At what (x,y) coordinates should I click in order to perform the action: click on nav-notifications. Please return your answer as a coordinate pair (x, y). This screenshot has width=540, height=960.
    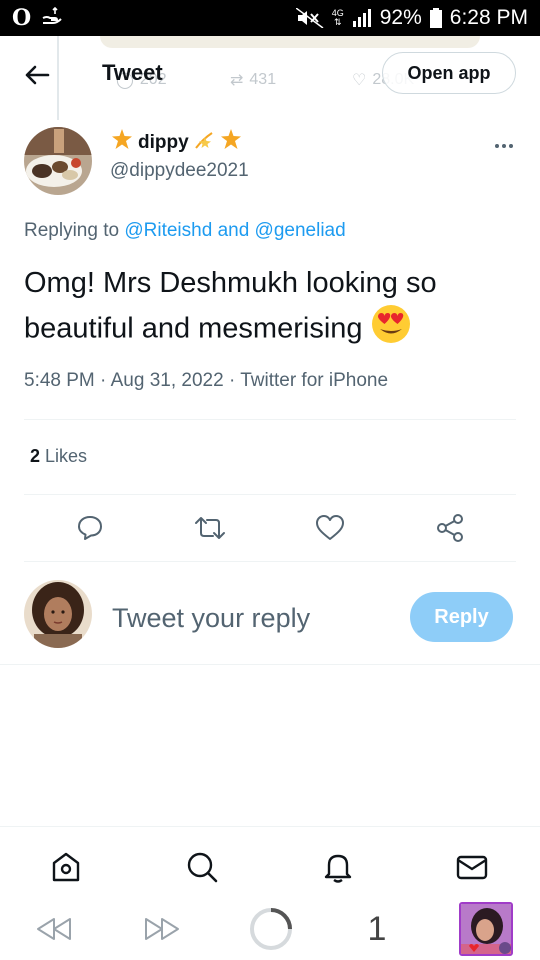
    Looking at the image, I should click on (338, 867).